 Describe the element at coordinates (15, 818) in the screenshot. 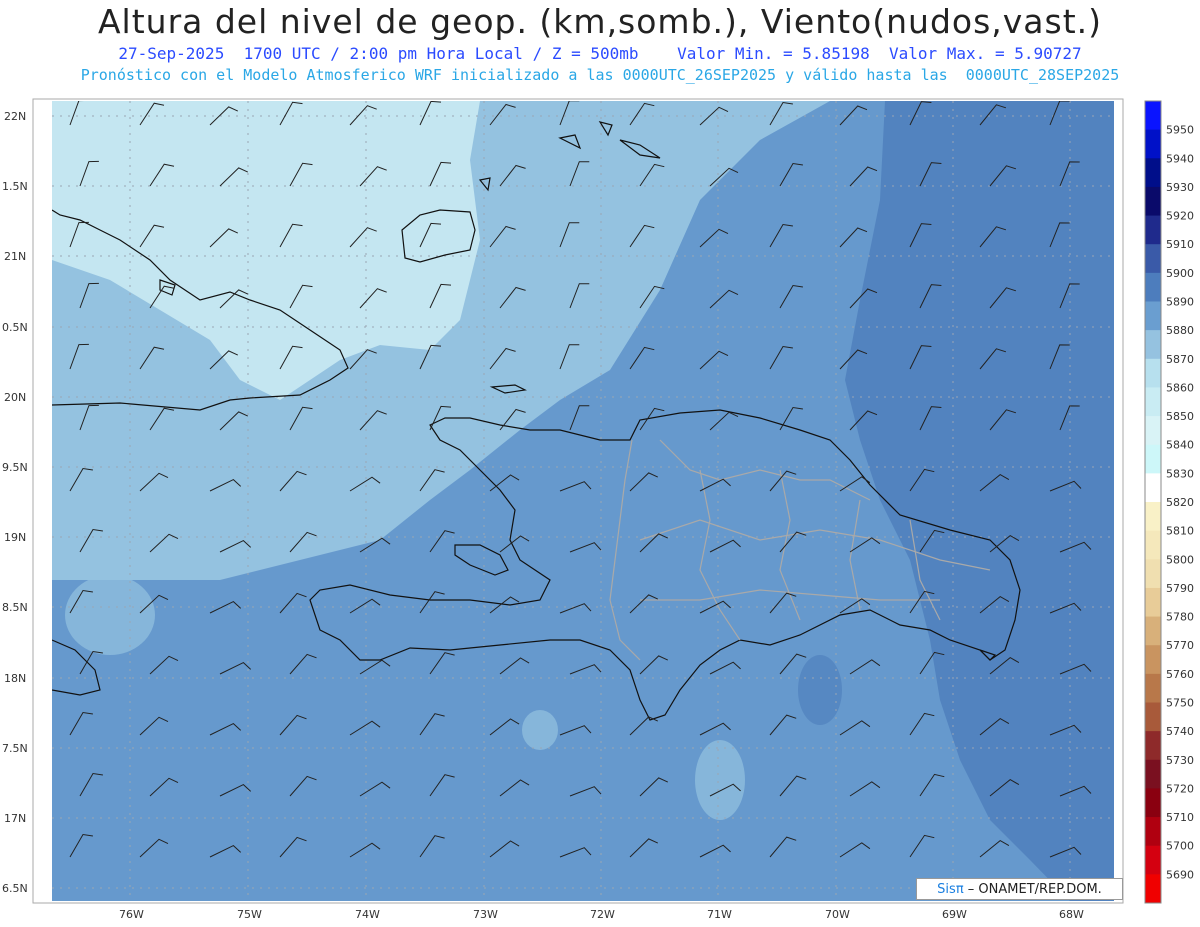

I see `lat-label: 17N` at that location.